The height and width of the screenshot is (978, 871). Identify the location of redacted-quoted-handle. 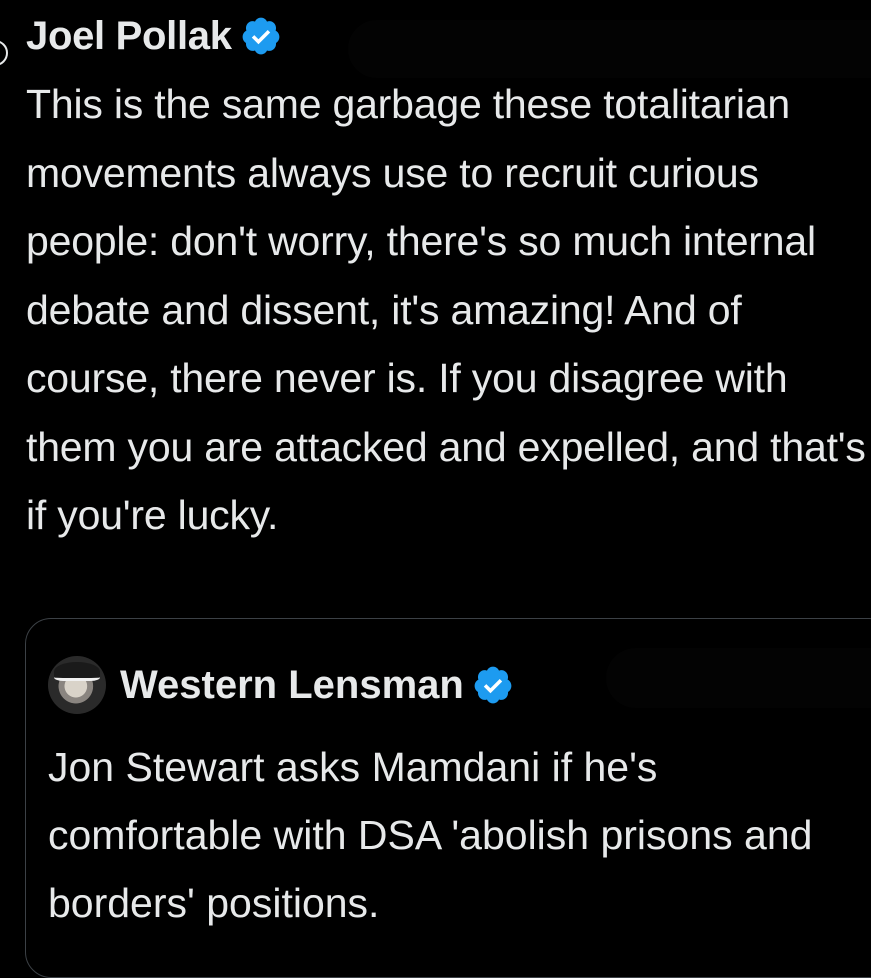
(738, 678).